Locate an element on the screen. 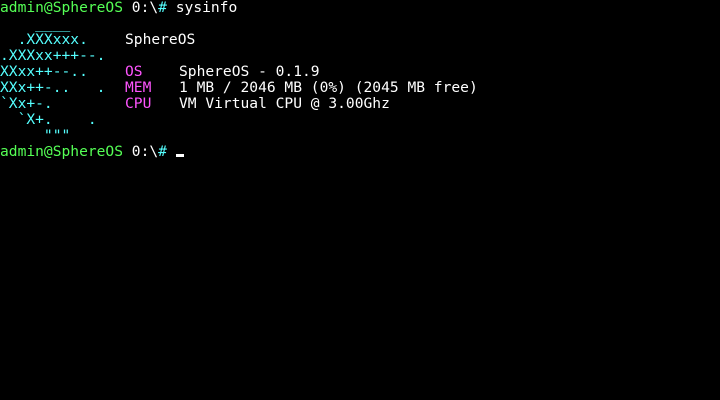  prompt-symbol: # is located at coordinates (162, 8).